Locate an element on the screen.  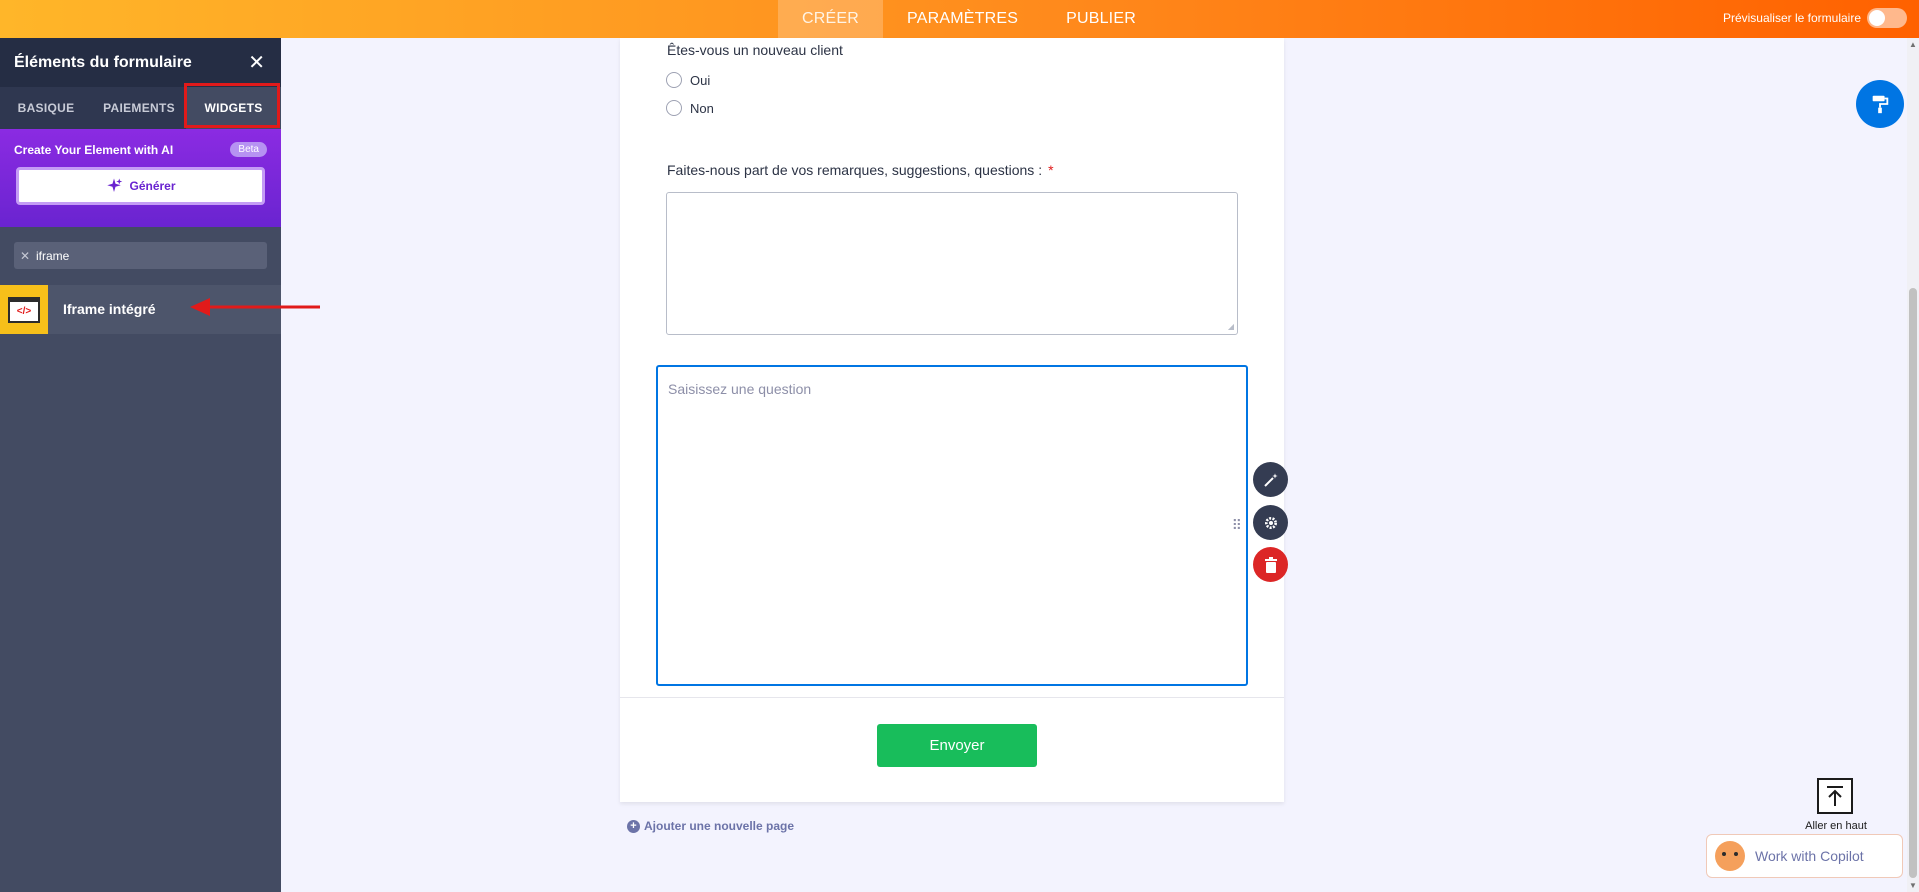
scroll-top-button is located at coordinates (1835, 796).